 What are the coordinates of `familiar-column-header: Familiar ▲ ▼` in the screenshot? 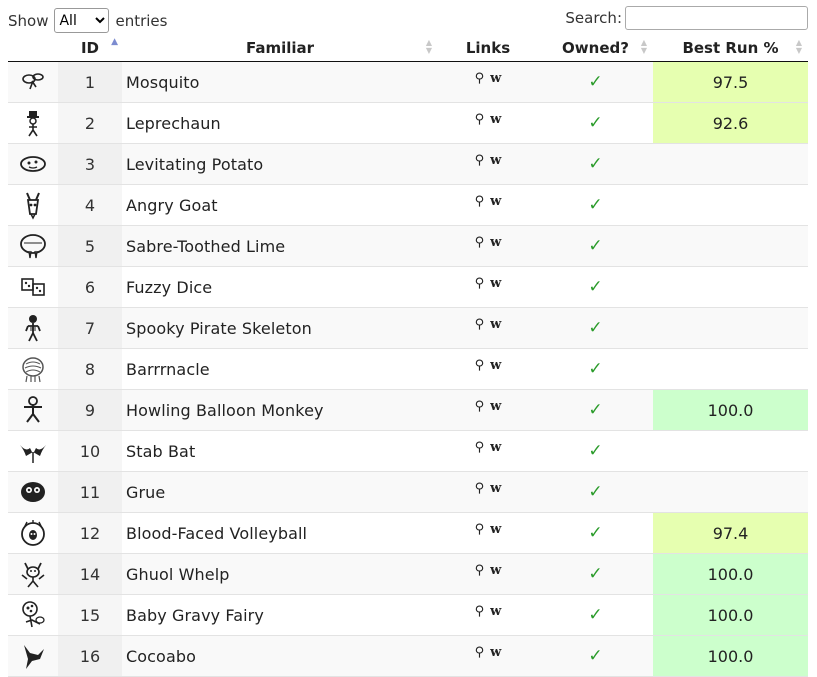 It's located at (280, 48).